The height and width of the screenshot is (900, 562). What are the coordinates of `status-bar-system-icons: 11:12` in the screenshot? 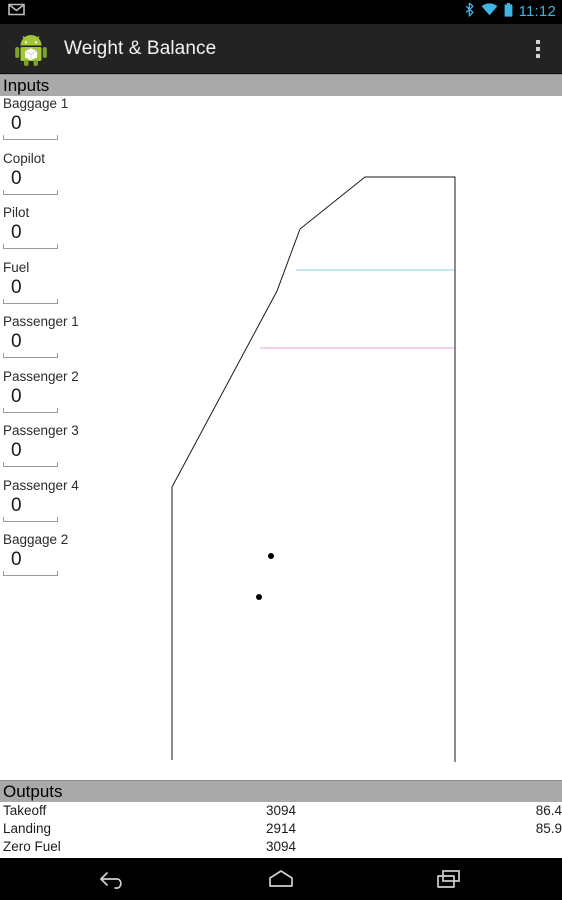 It's located at (510, 12).